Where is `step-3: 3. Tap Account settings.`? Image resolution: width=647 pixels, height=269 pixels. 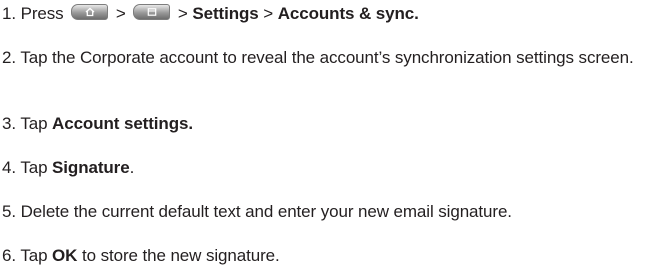
step-3: 3. Tap Account settings. is located at coordinates (97, 124).